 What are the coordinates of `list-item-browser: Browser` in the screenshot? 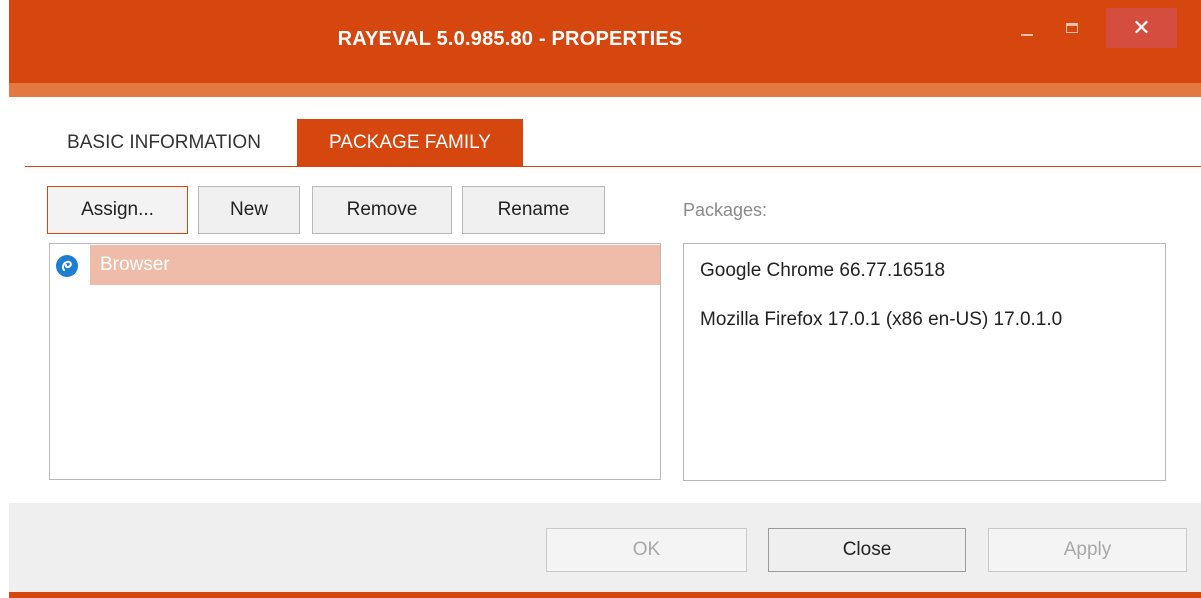 It's located at (355, 265).